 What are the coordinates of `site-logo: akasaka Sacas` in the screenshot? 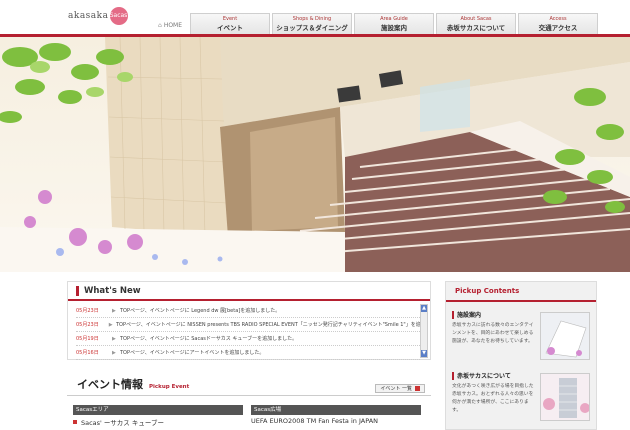 It's located at (98, 16).